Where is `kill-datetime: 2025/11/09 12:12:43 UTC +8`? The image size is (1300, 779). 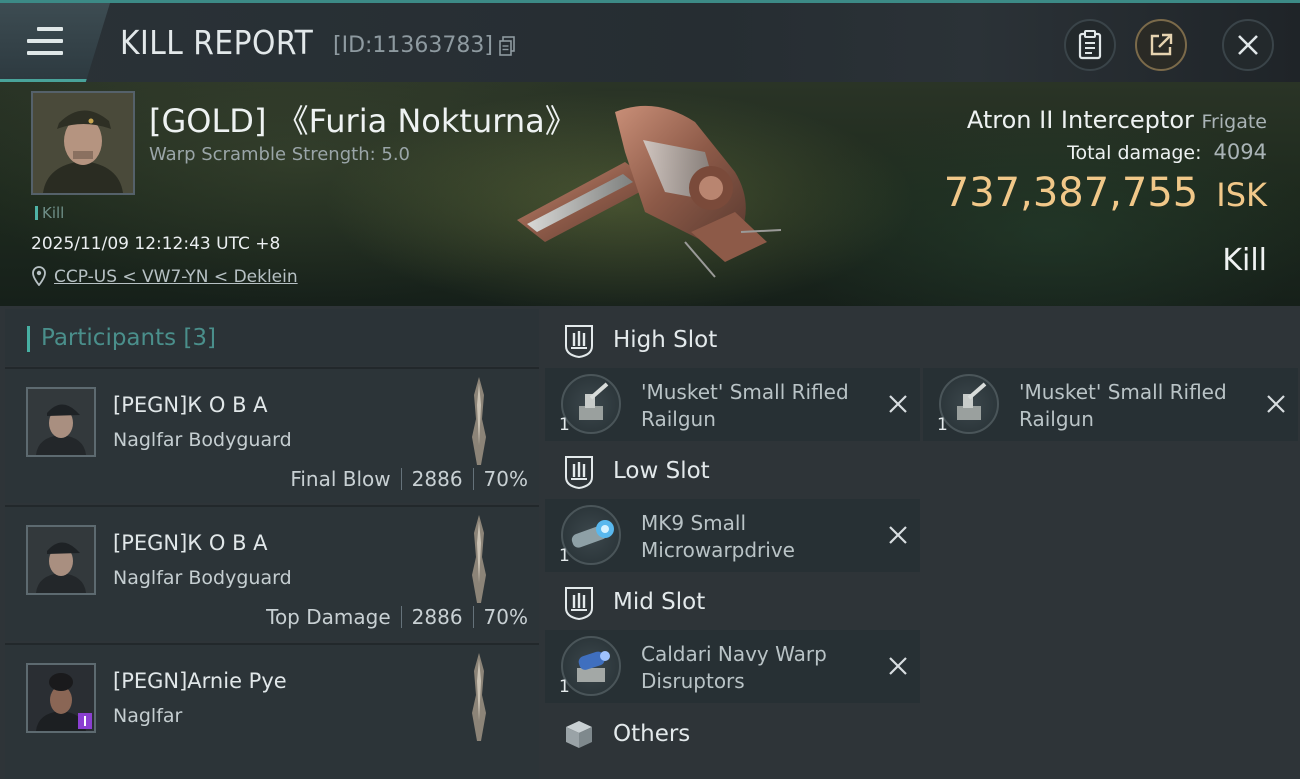
kill-datetime: 2025/11/09 12:12:43 UTC +8 is located at coordinates (156, 244).